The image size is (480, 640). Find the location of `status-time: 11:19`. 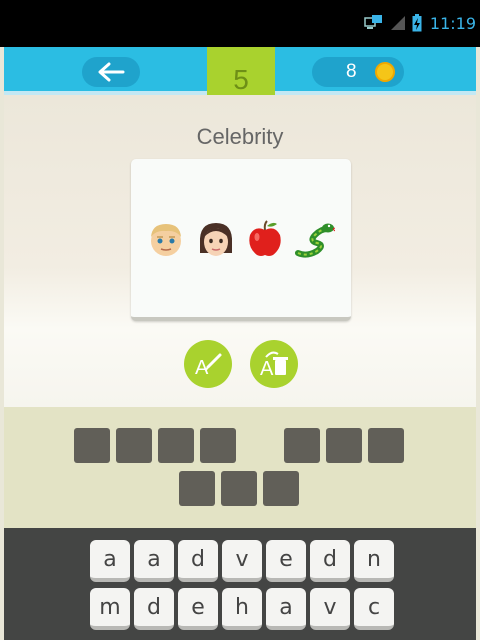

status-time: 11:19 is located at coordinates (452, 23).